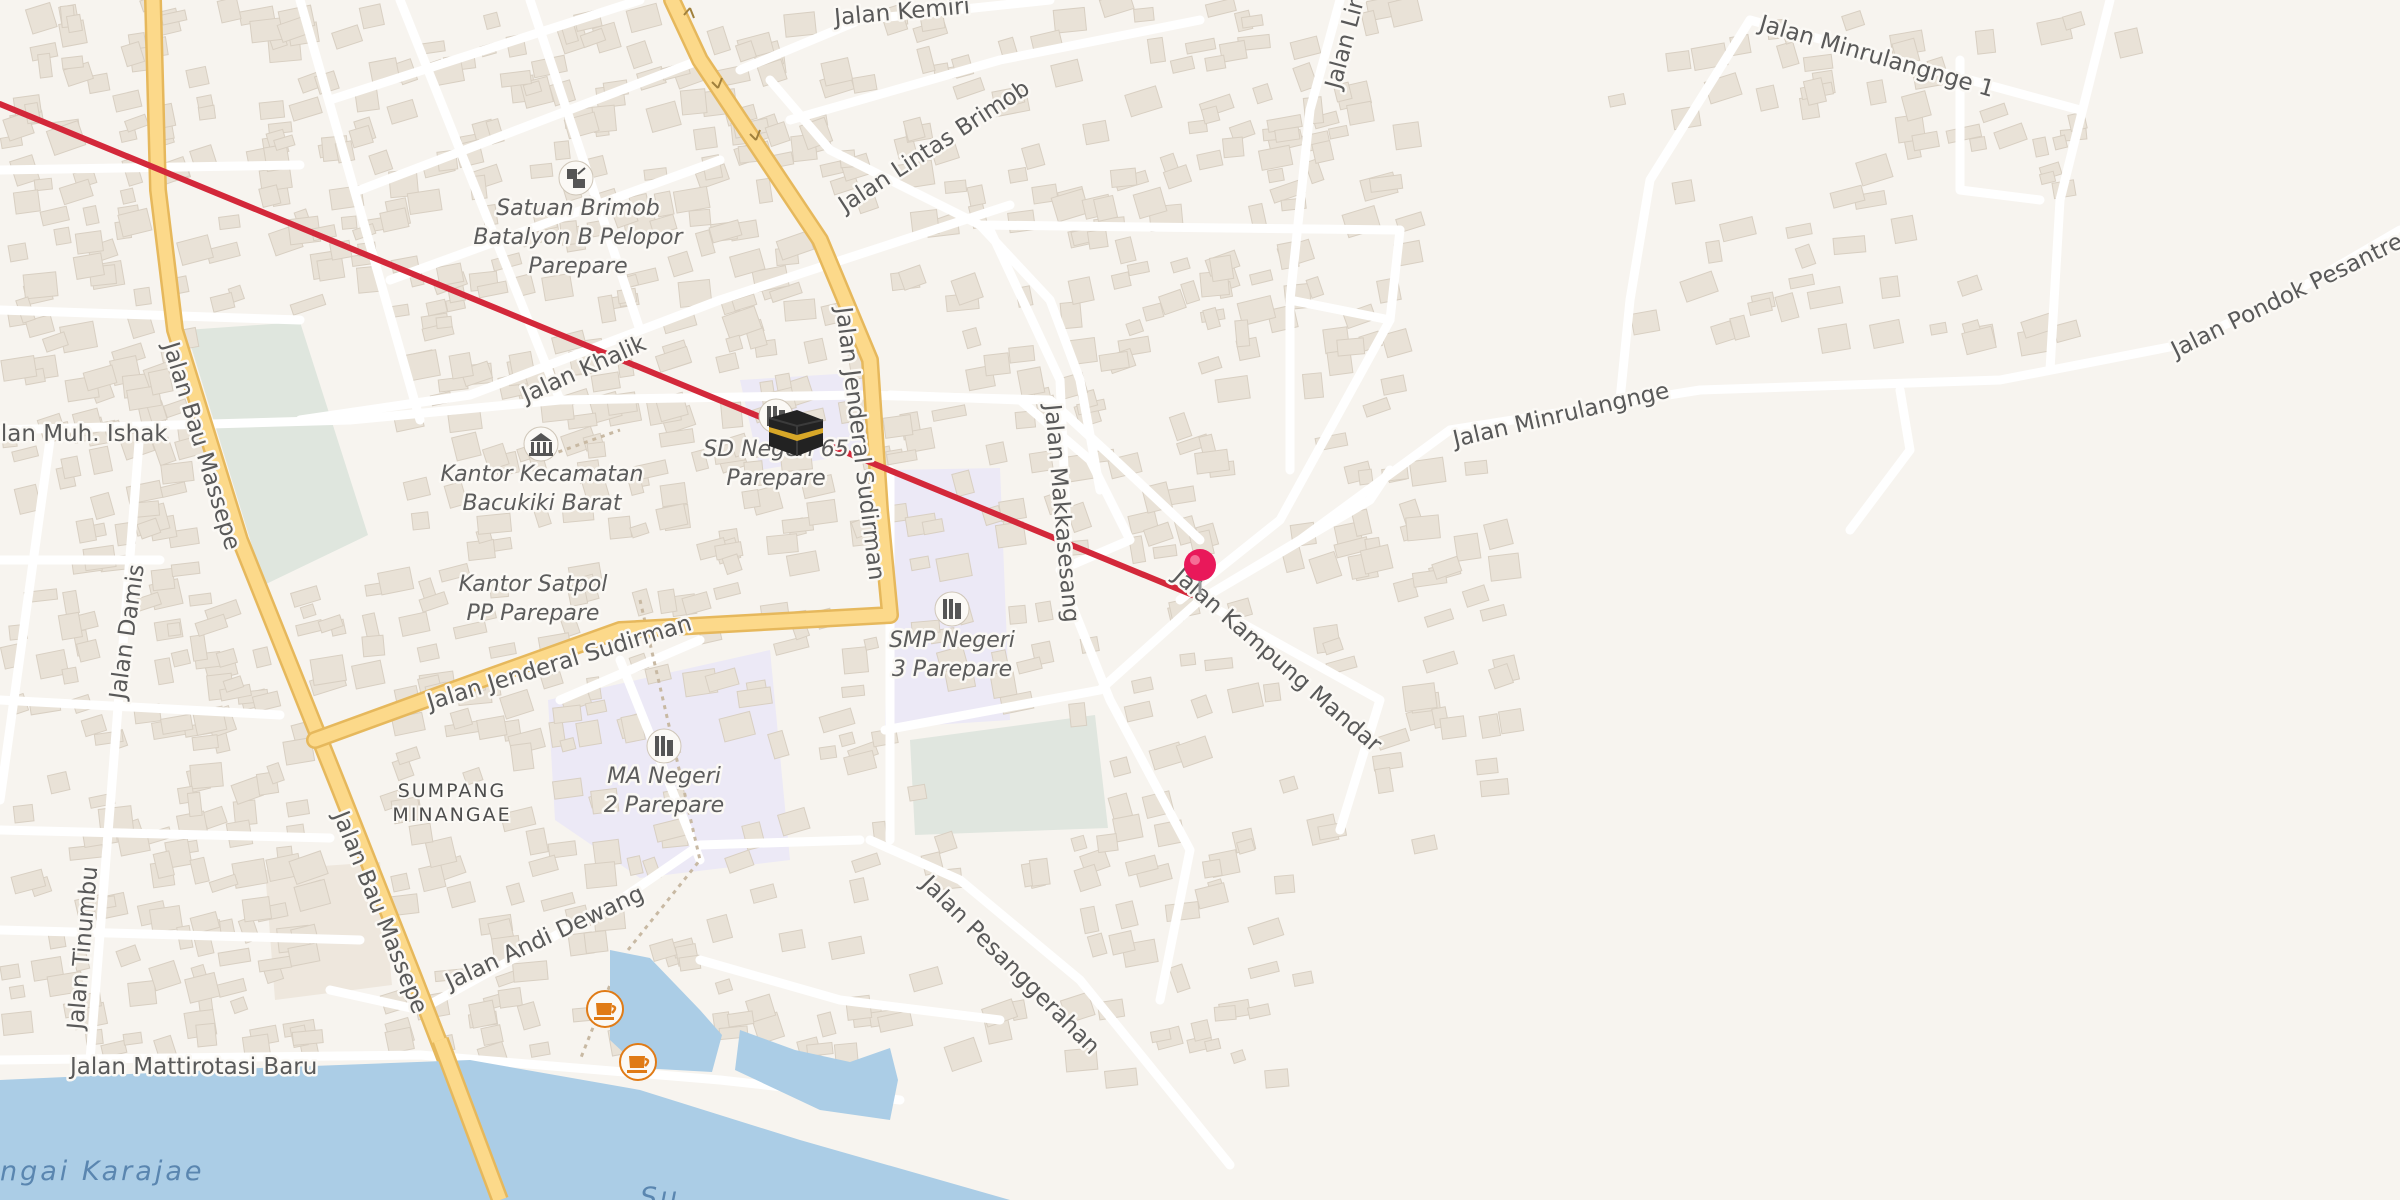 The height and width of the screenshot is (1200, 2400). I want to click on label-mattirotasi-baru: Jalan Mattirotasi Baru, so click(192, 1067).